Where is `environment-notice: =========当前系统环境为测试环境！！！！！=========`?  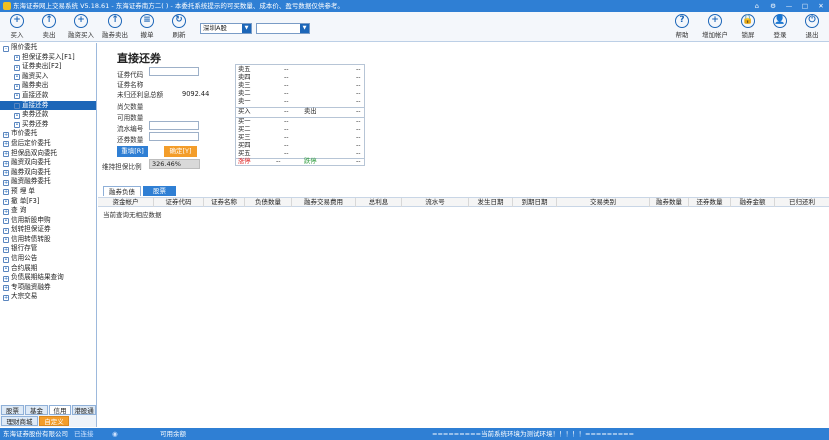
environment-notice: =========当前系统环境为测试环境！！！！！========= is located at coordinates (533, 434).